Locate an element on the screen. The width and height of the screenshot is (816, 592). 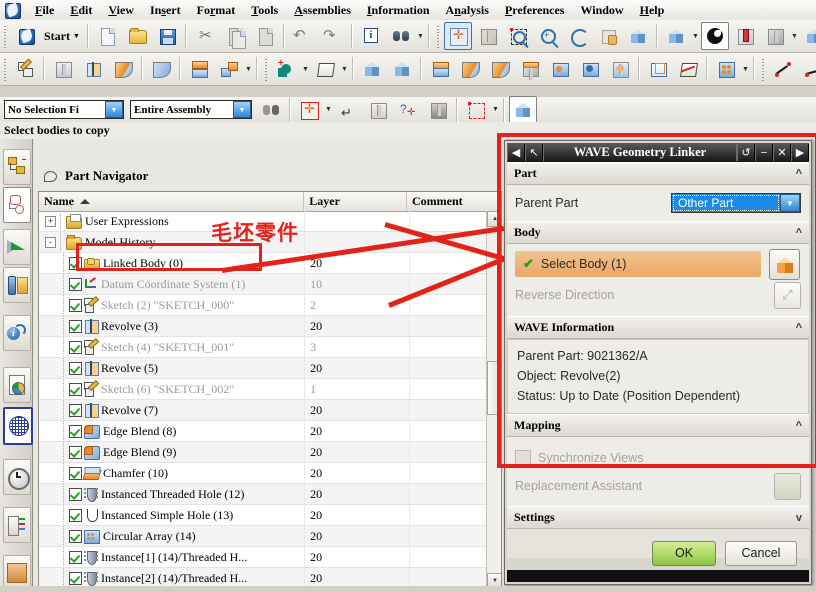
group-header-settings: Settings v is located at coordinates (658, 517).